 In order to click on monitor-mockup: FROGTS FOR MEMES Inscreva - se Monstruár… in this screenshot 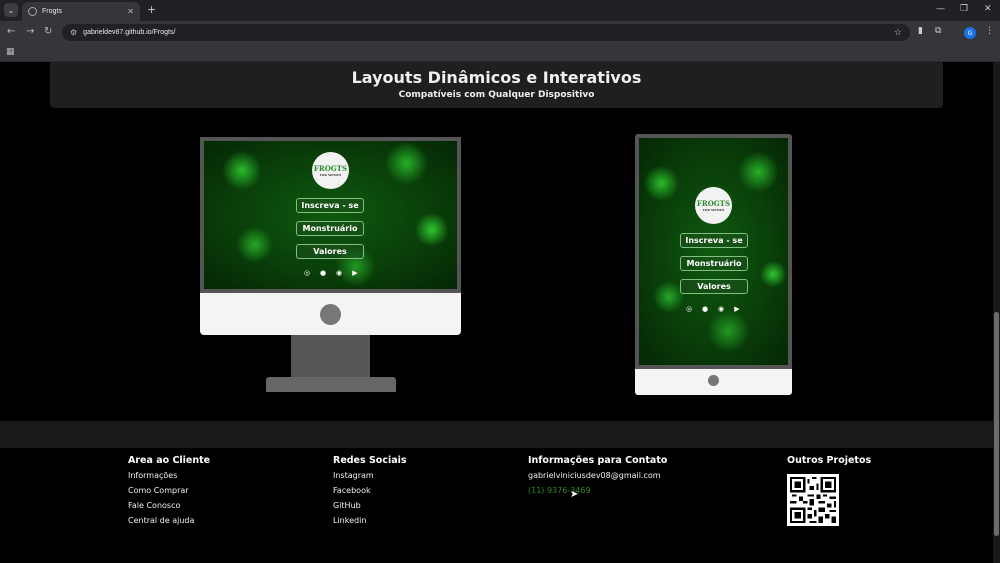, I will do `click(330, 215)`.